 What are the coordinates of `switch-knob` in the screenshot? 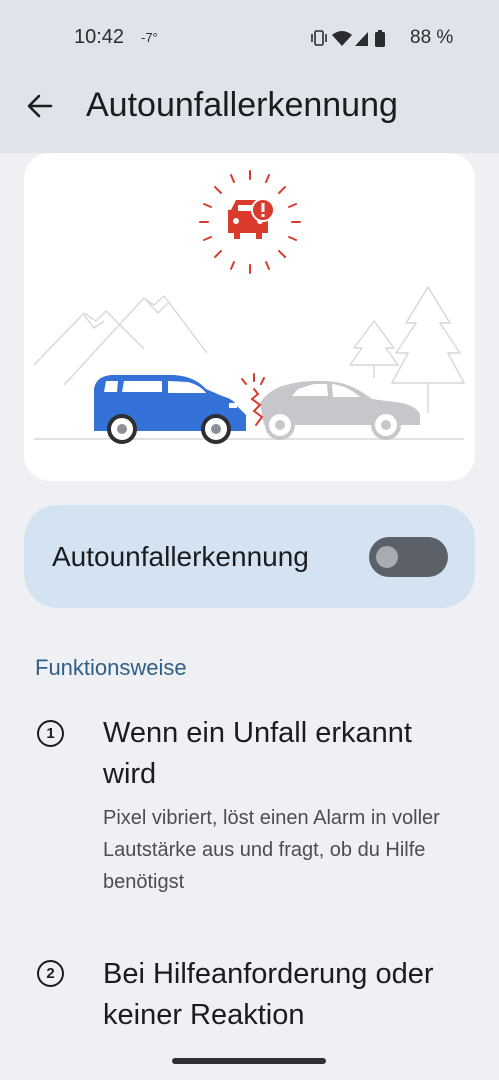 It's located at (387, 557).